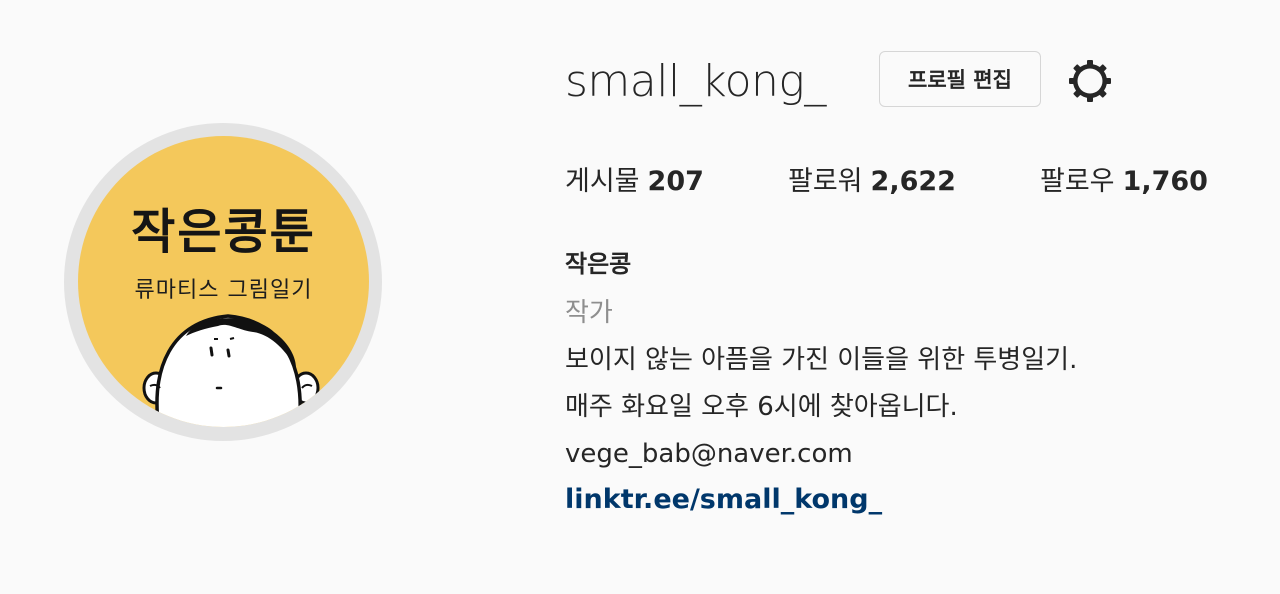 Image resolution: width=1280 pixels, height=594 pixels. Describe the element at coordinates (602, 181) in the screenshot. I see `stat-posts-label: 게시물` at that location.